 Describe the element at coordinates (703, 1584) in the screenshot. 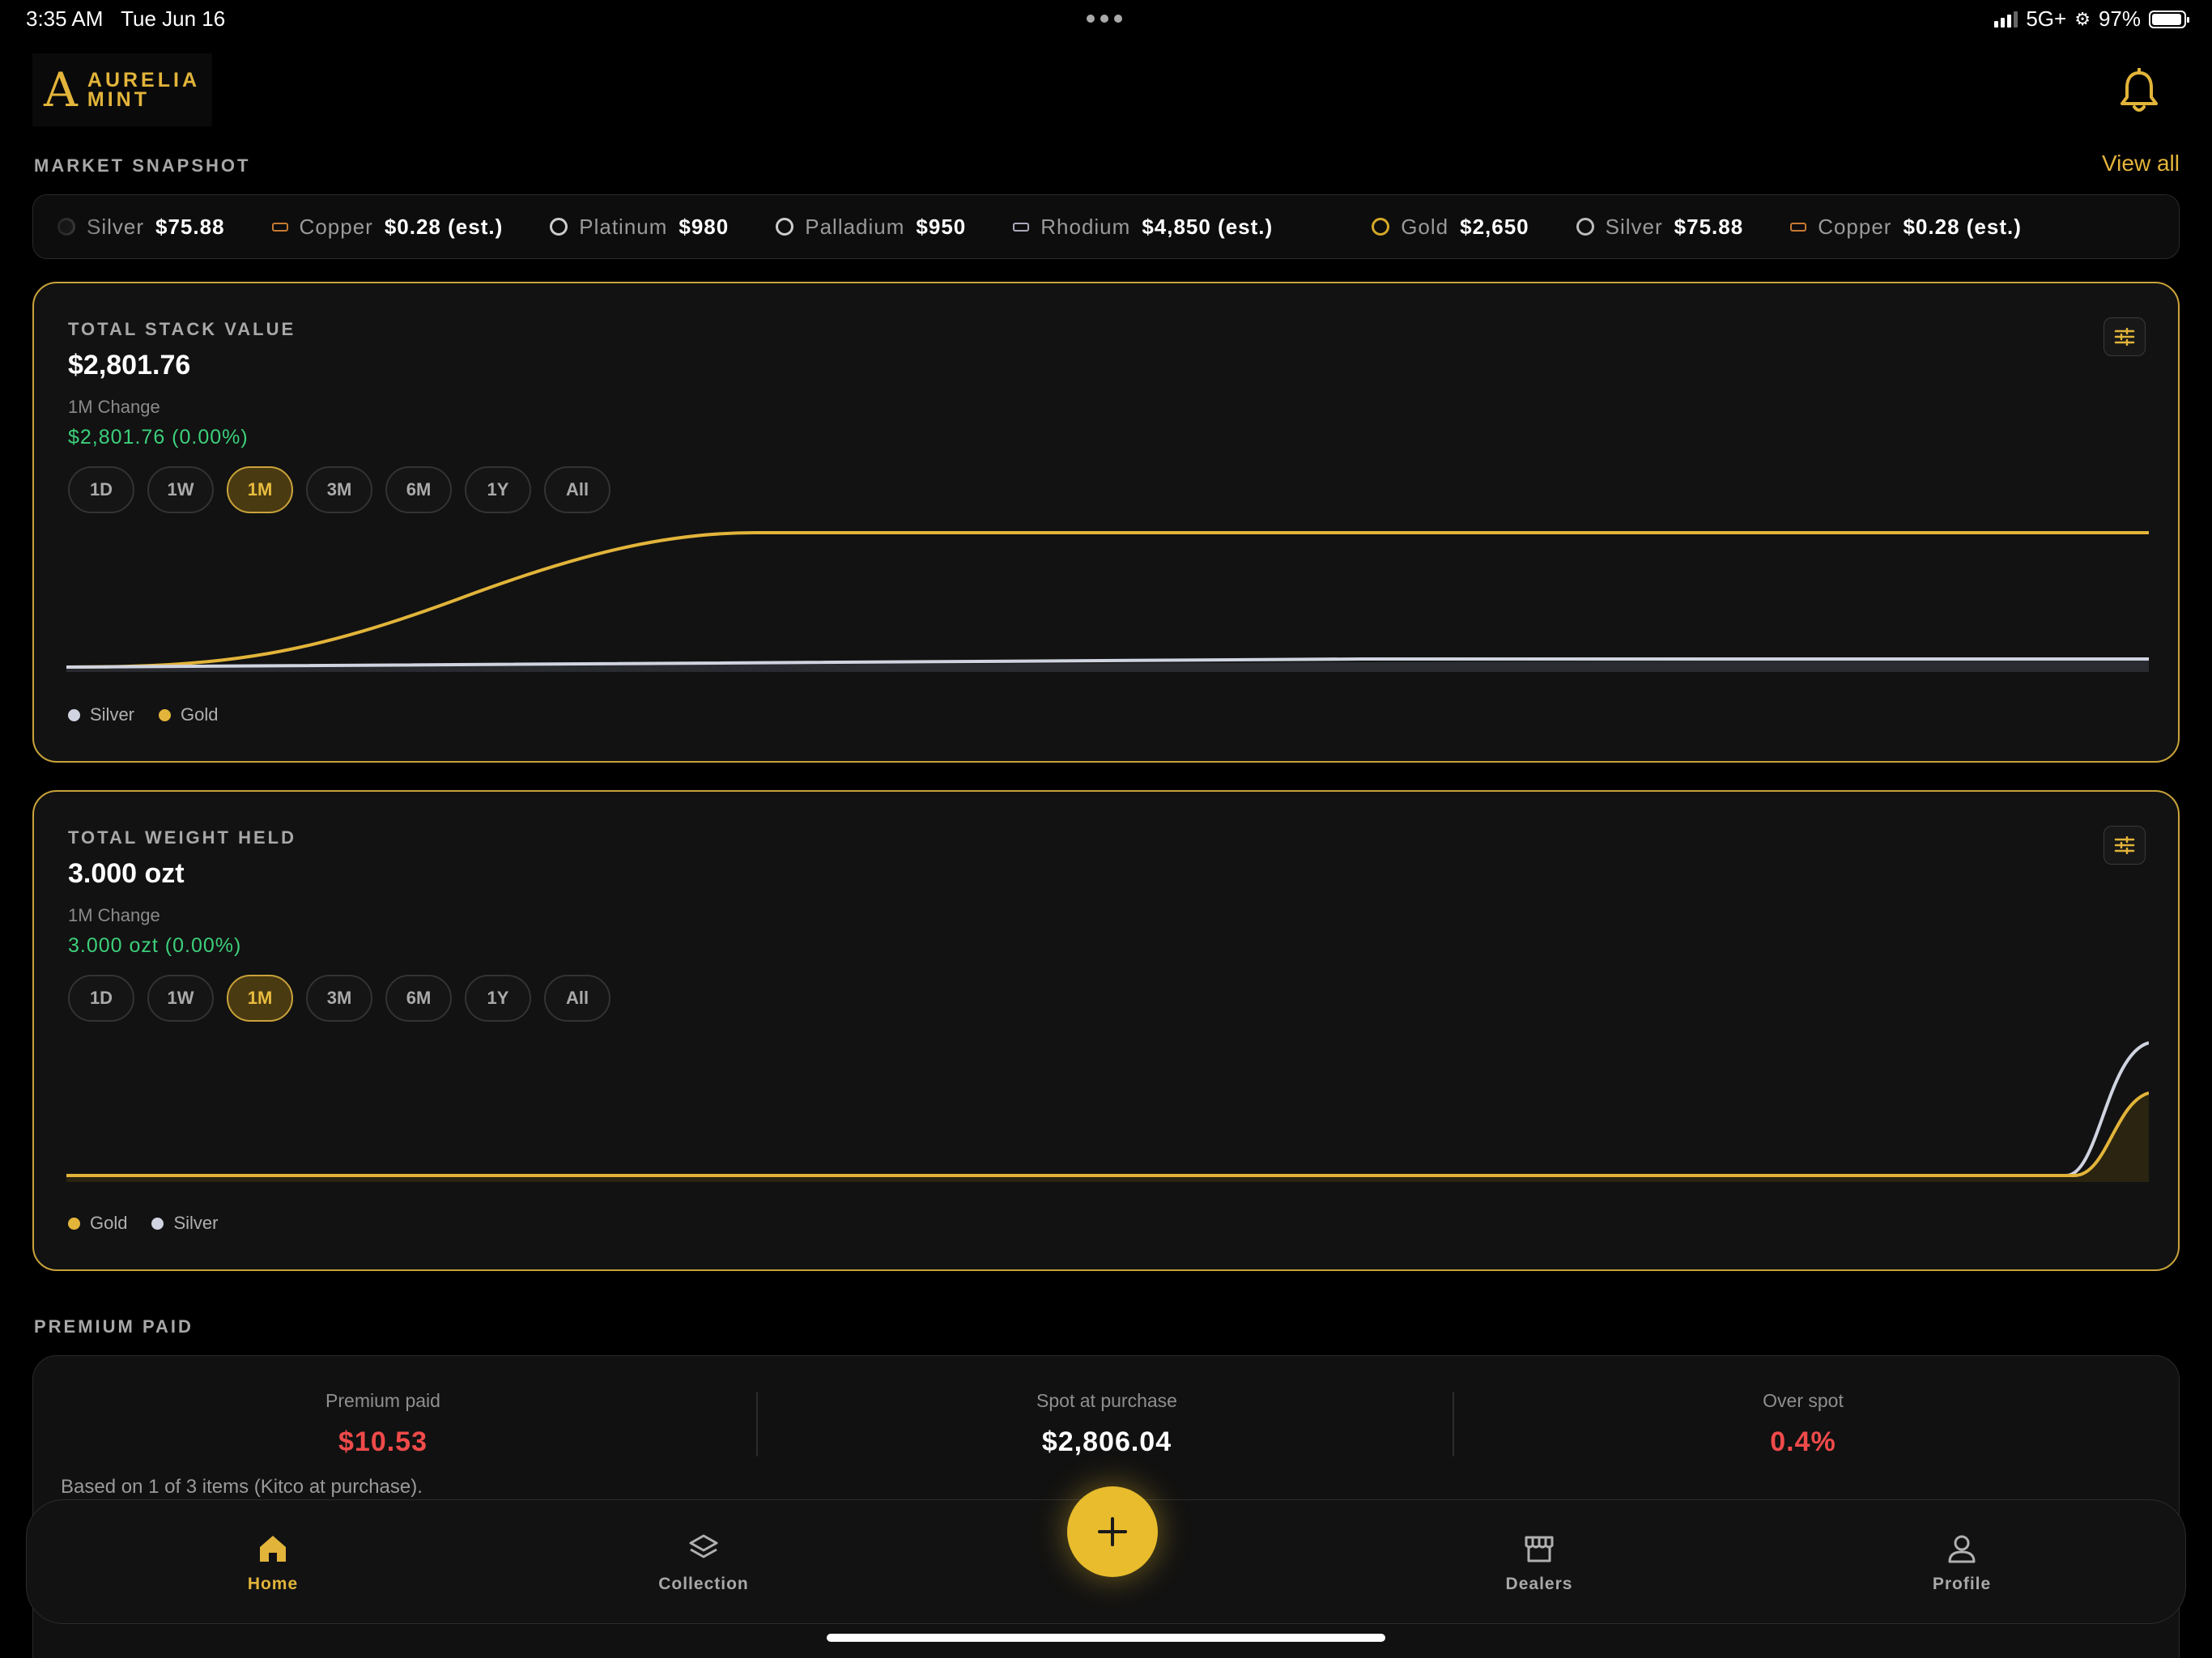

I see `tab-collection-label: Collection` at that location.